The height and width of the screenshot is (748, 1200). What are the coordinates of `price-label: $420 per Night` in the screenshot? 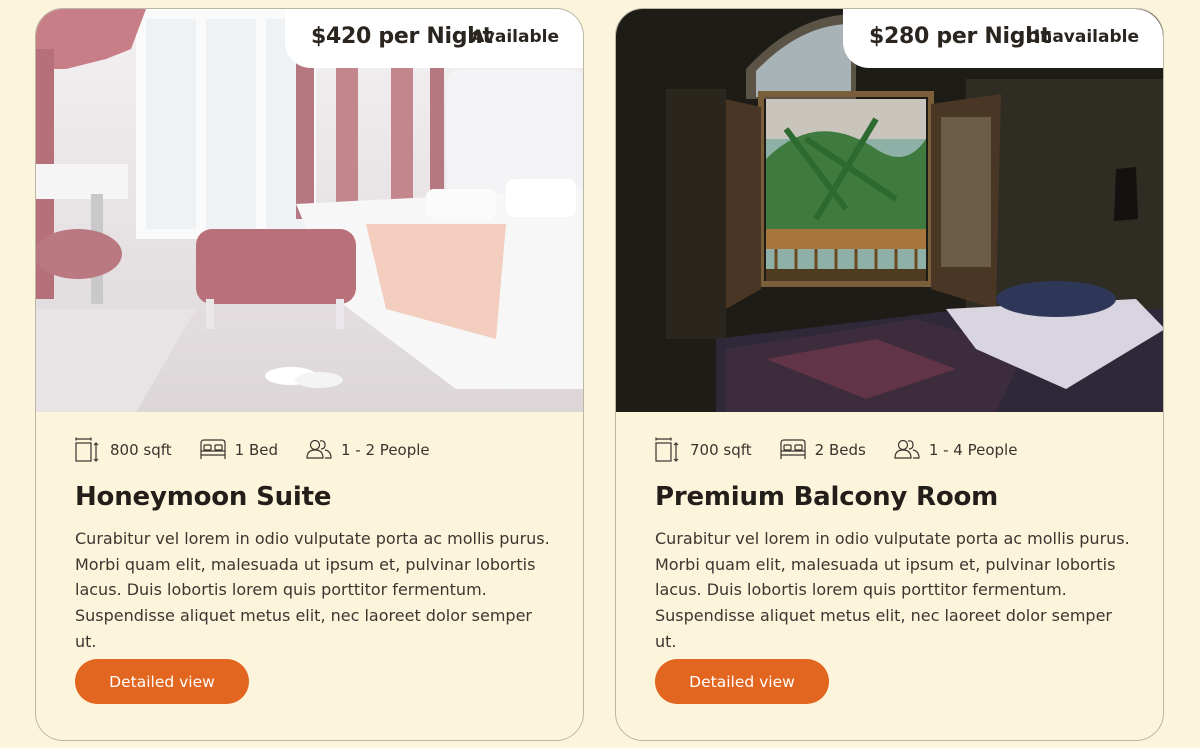 It's located at (402, 36).